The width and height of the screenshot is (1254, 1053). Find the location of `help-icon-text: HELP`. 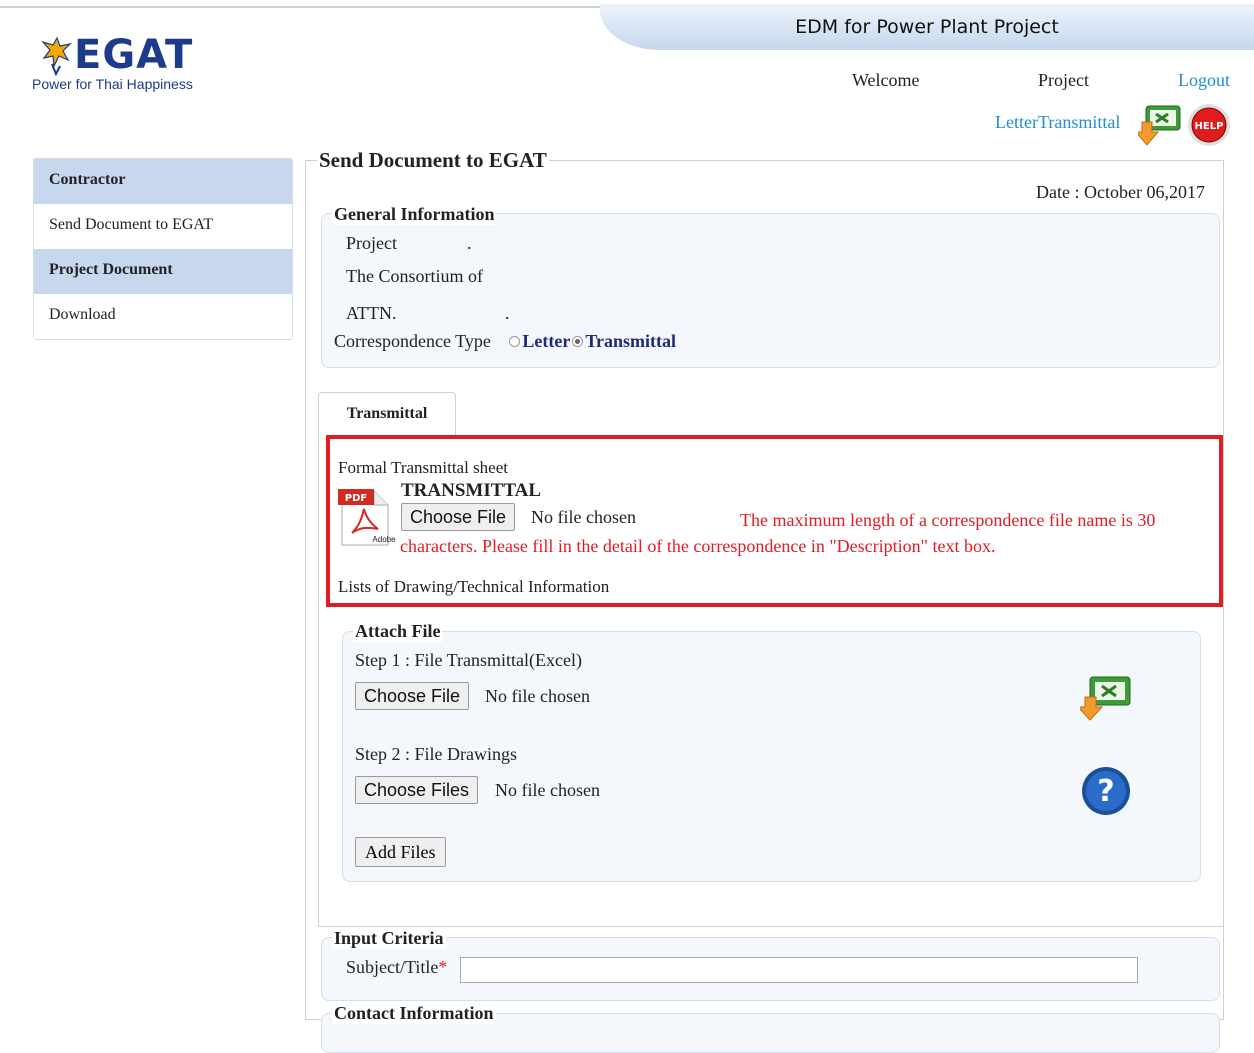

help-icon-text: HELP is located at coordinates (1209, 126).